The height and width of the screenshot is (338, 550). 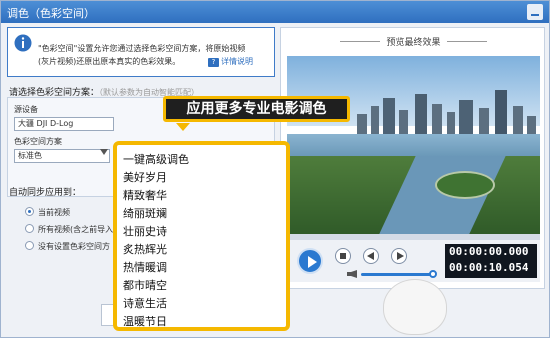 What do you see at coordinates (489, 267) in the screenshot?
I see `total-time: 00:00:10.054` at bounding box center [489, 267].